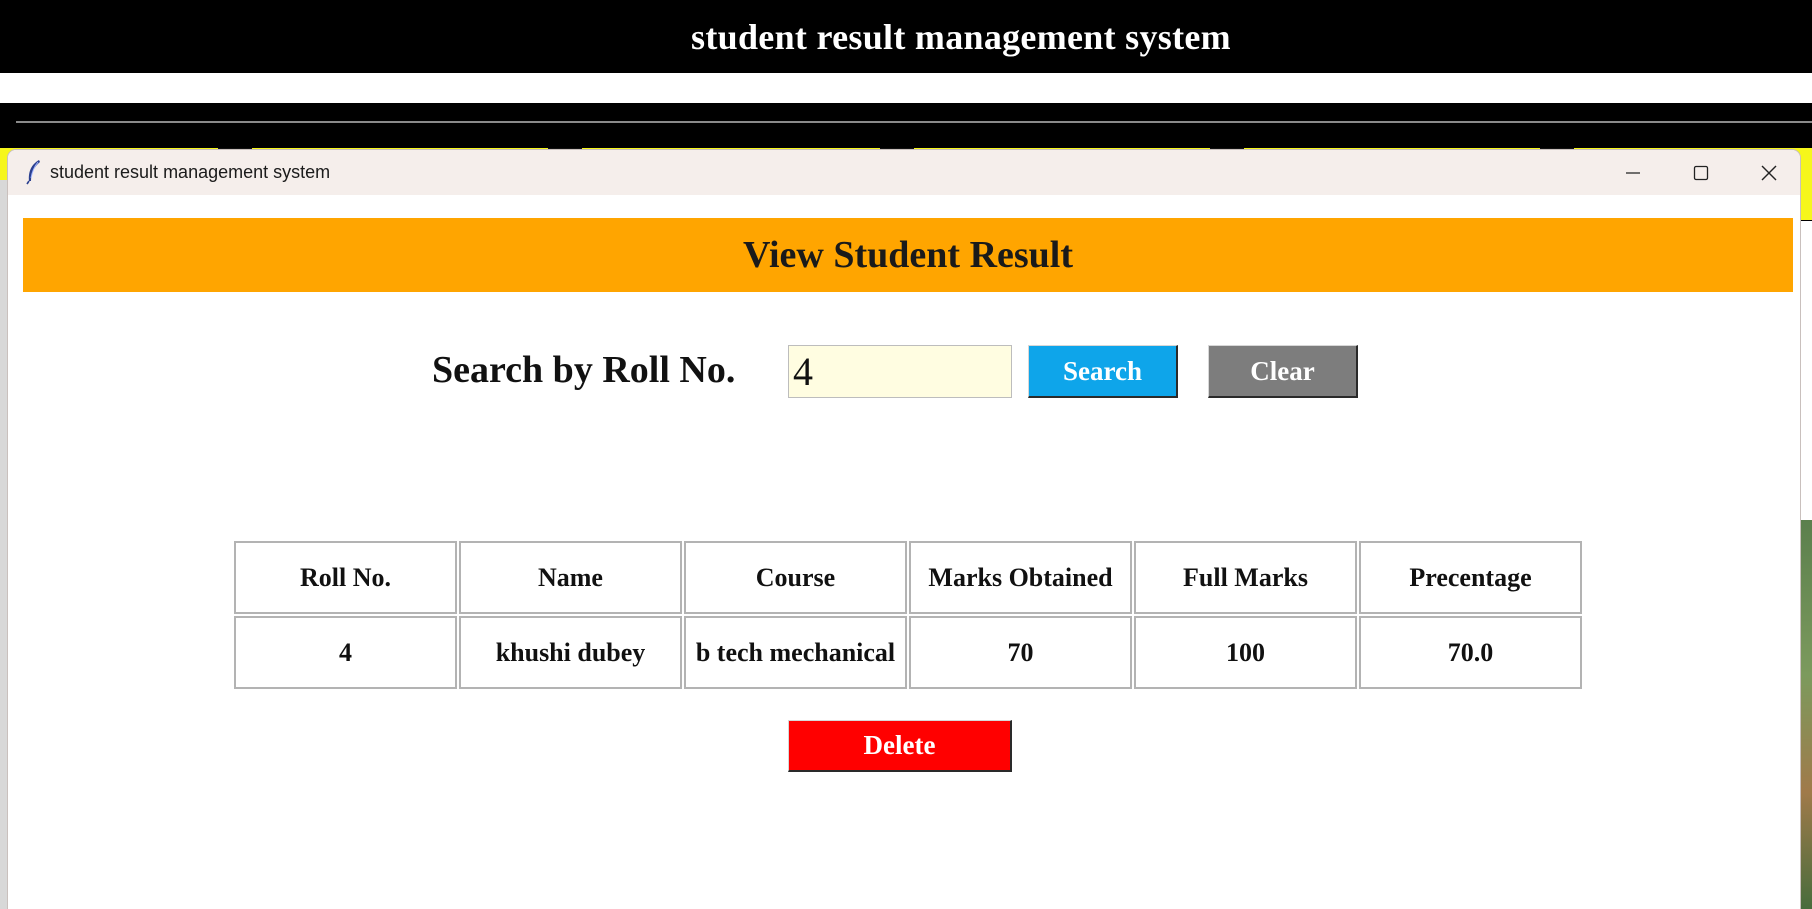 This screenshot has width=1812, height=909. What do you see at coordinates (795, 577) in the screenshot?
I see `column-header-course: Course` at bounding box center [795, 577].